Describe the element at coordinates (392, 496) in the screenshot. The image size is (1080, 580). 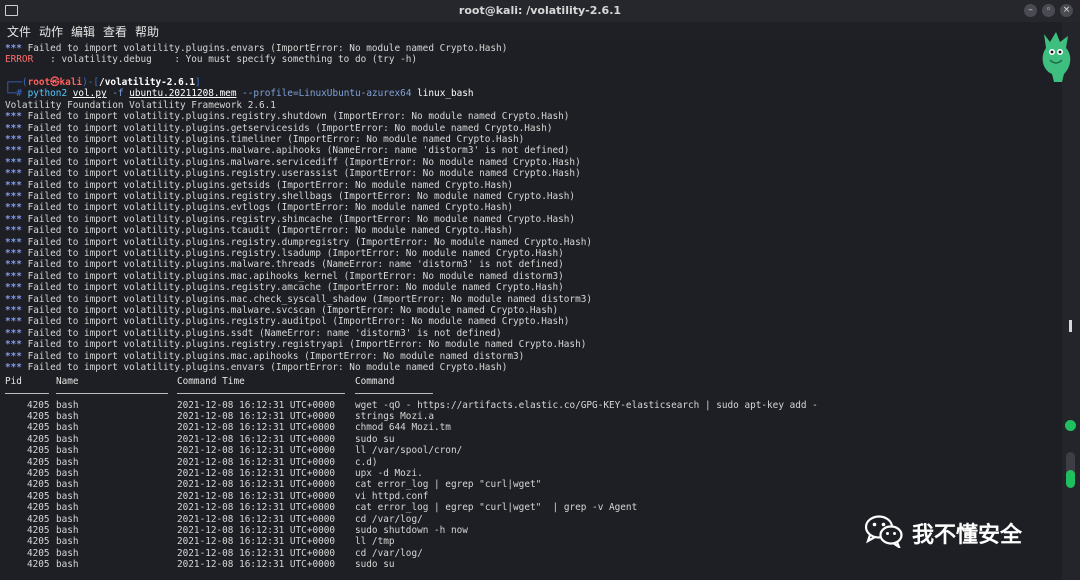
I see `cell-command: vi httpd.conf` at that location.